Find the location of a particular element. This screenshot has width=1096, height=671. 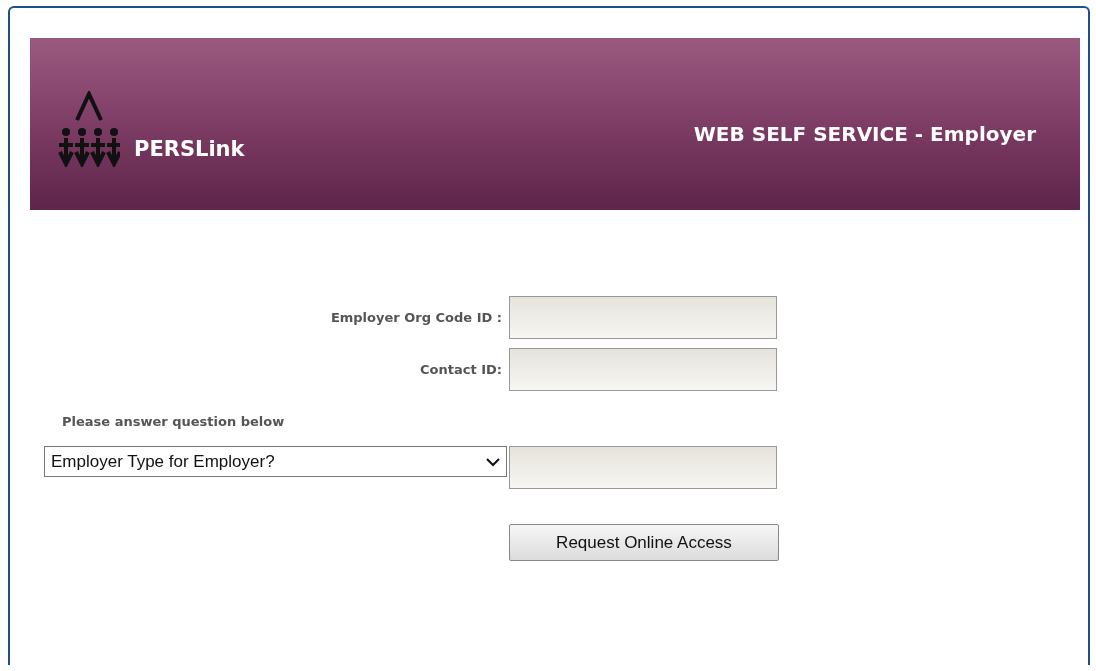

brand-name: PERSLink is located at coordinates (189, 149).